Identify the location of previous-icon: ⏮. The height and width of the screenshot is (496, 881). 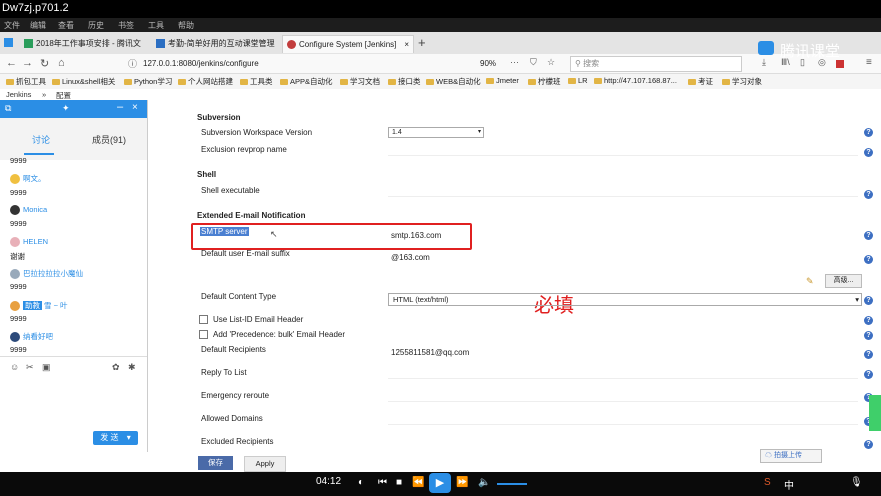
(382, 482).